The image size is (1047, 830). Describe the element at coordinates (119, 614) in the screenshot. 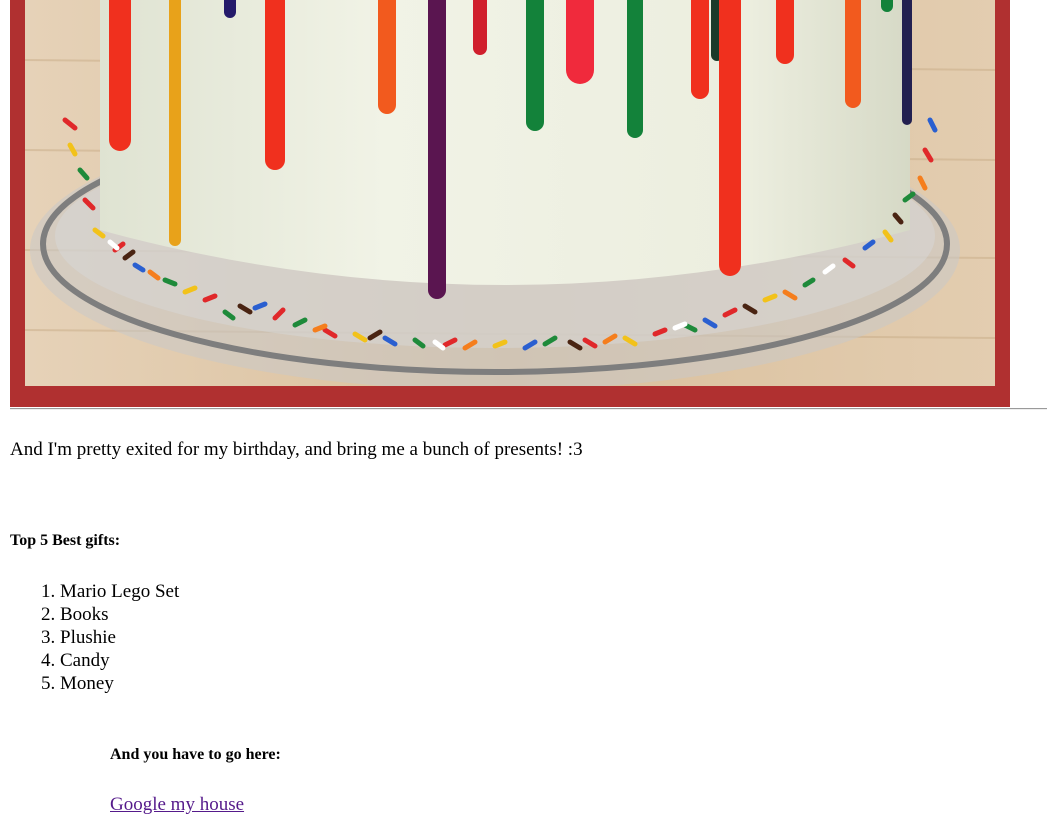

I see `gift-list-item: Books` at that location.